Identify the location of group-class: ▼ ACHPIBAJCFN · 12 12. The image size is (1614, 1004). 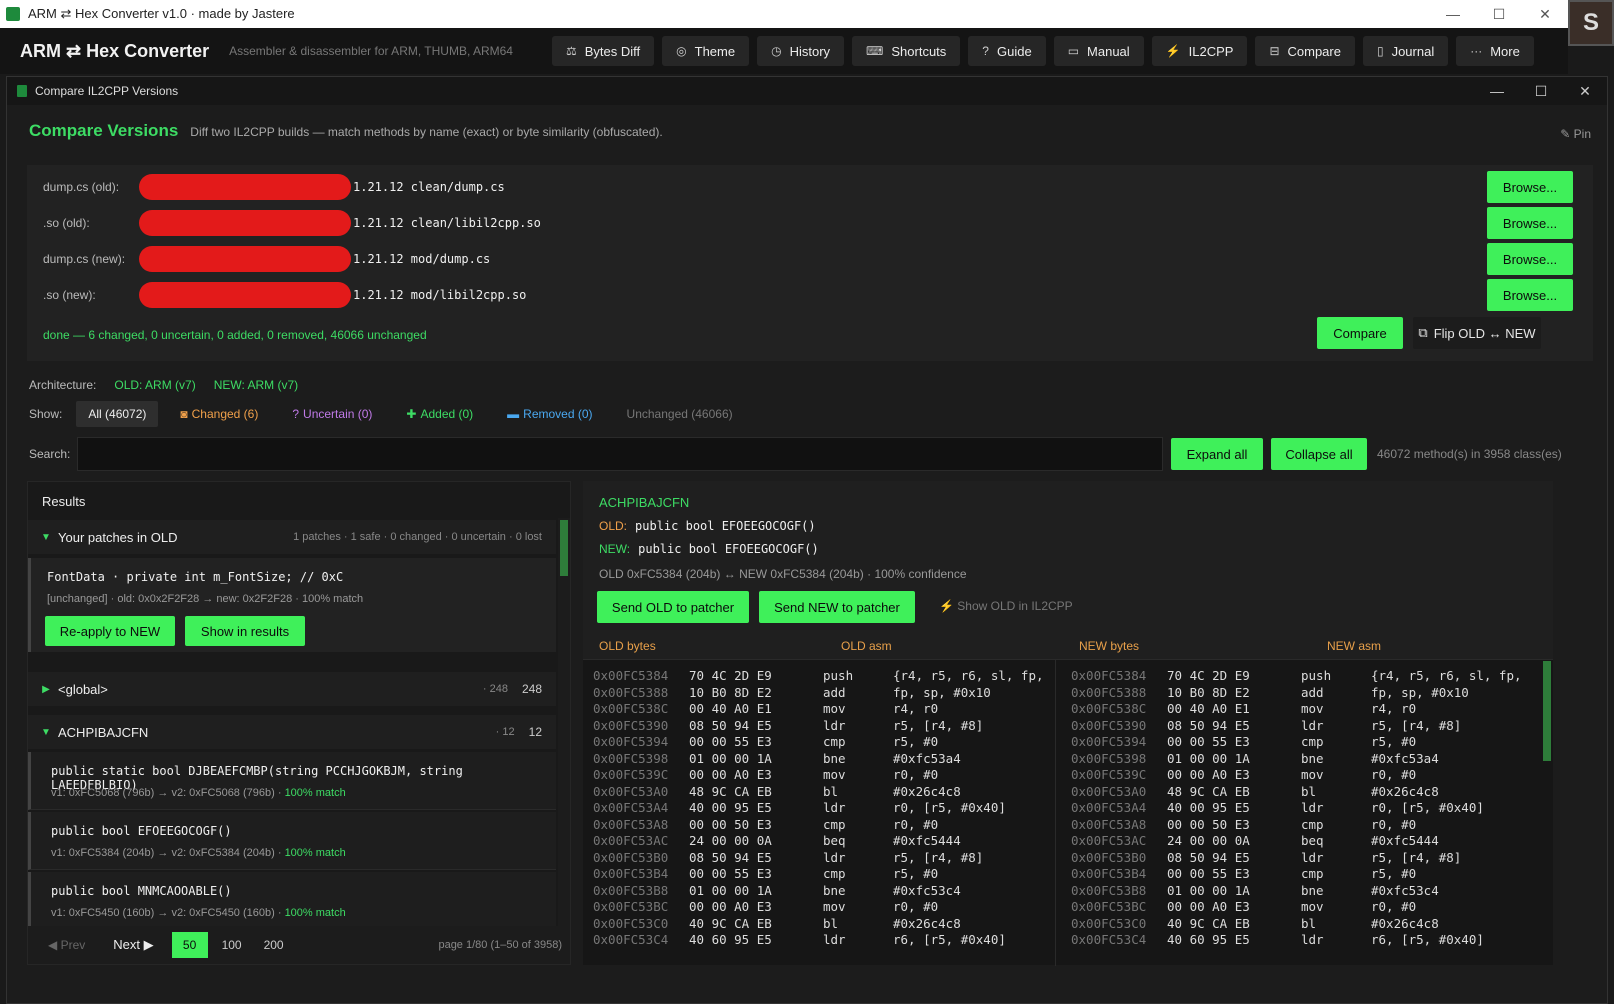
(292, 732).